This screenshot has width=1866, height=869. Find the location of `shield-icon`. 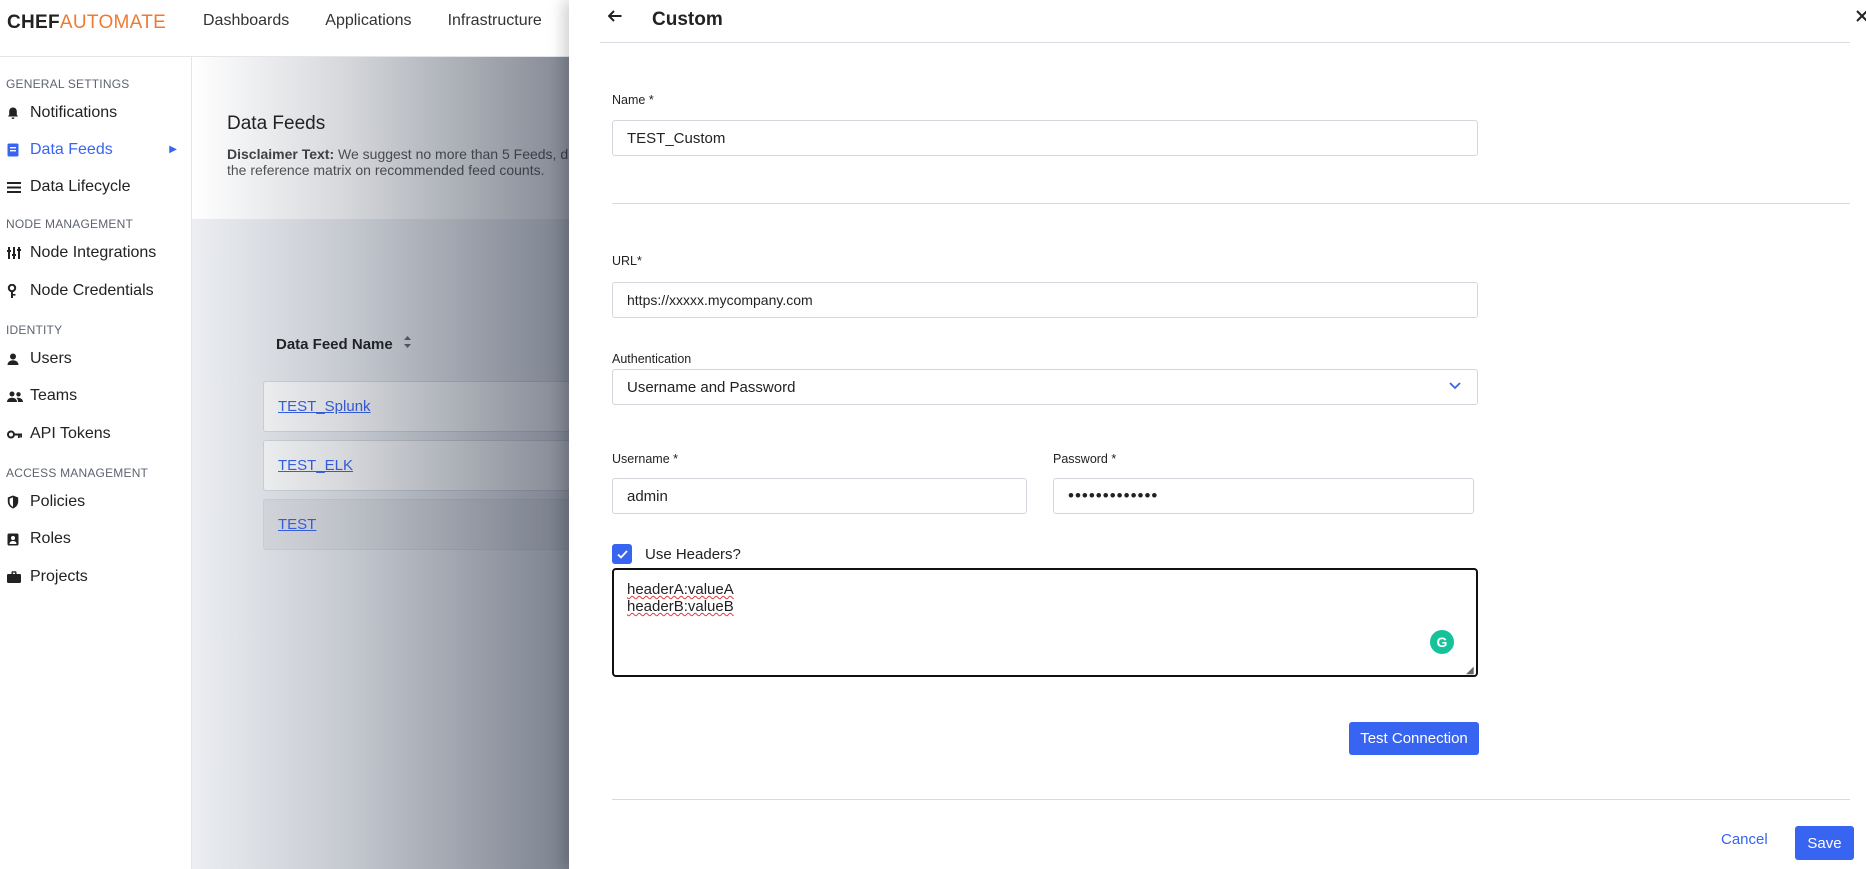

shield-icon is located at coordinates (15, 502).